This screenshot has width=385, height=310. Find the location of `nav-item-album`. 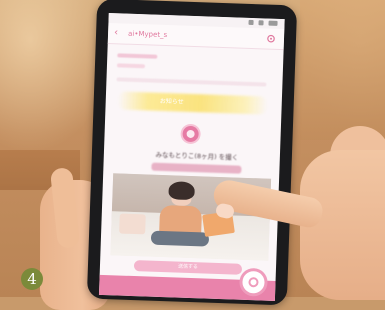

nav-item-album is located at coordinates (170, 287).